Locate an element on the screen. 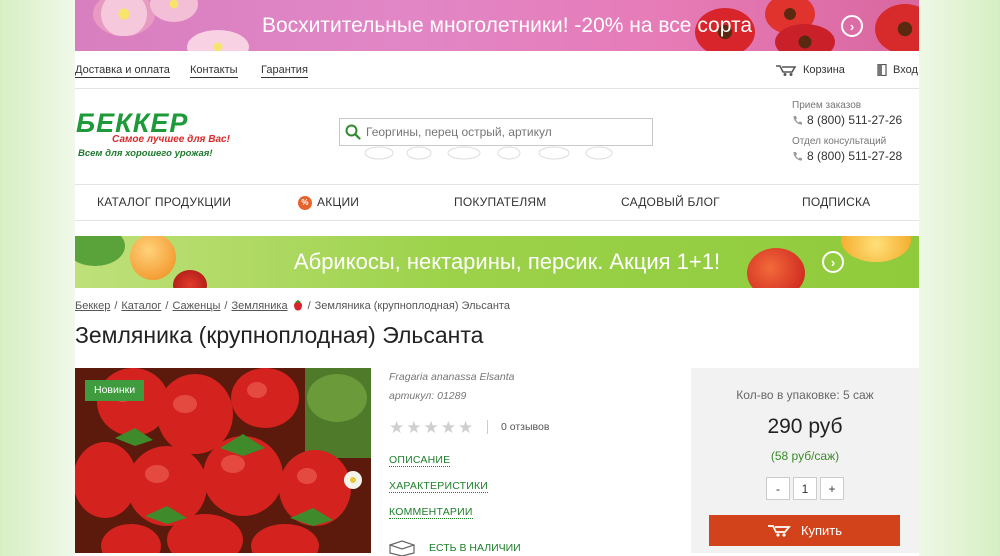  search-input is located at coordinates (506, 132).